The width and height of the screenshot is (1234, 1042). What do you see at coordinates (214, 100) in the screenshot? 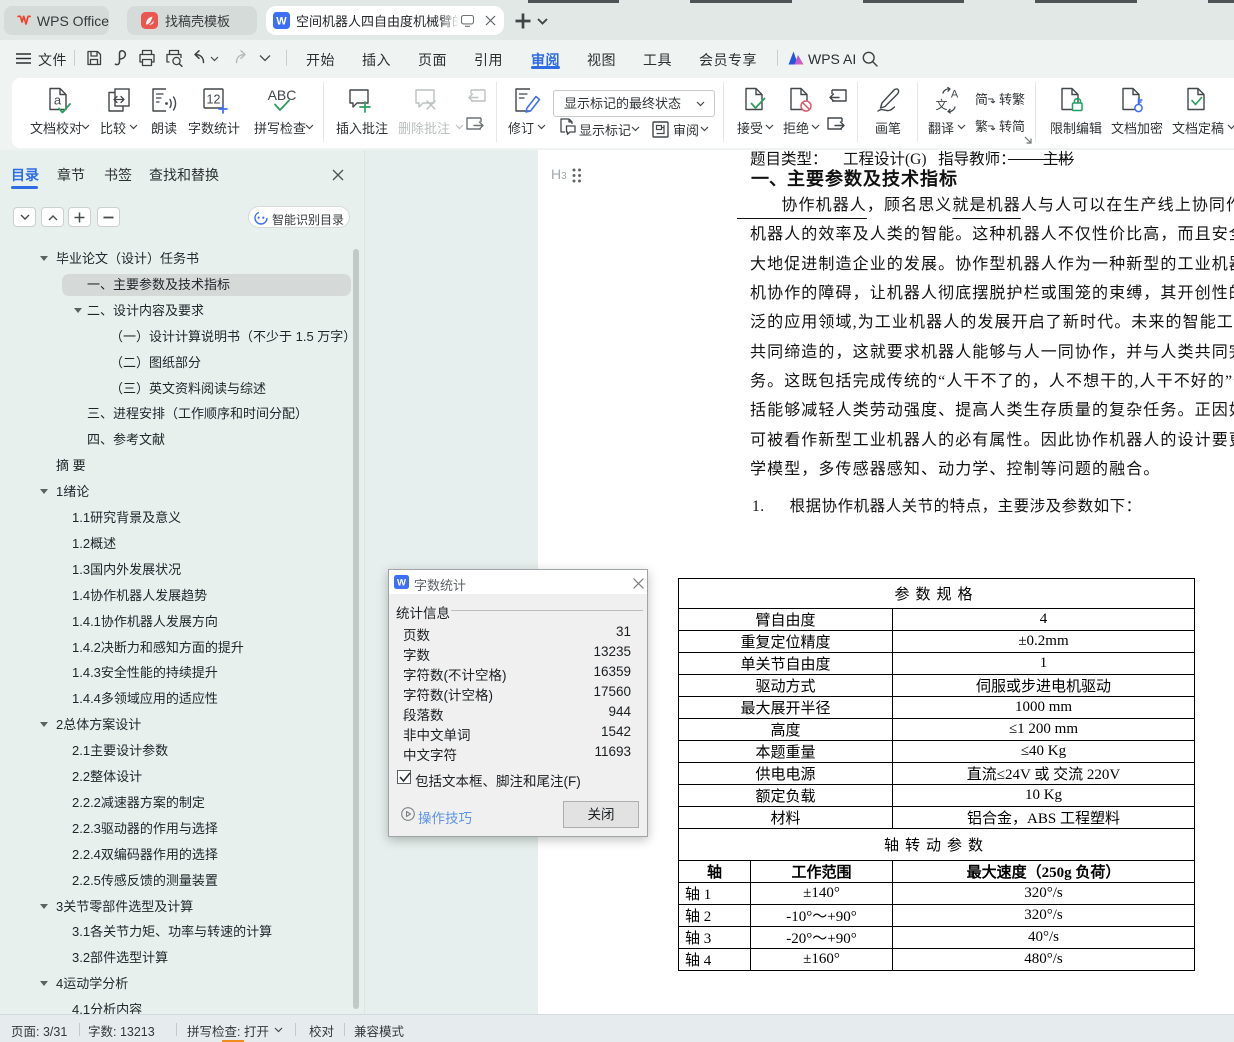
I see `svg-text: 12` at bounding box center [214, 100].